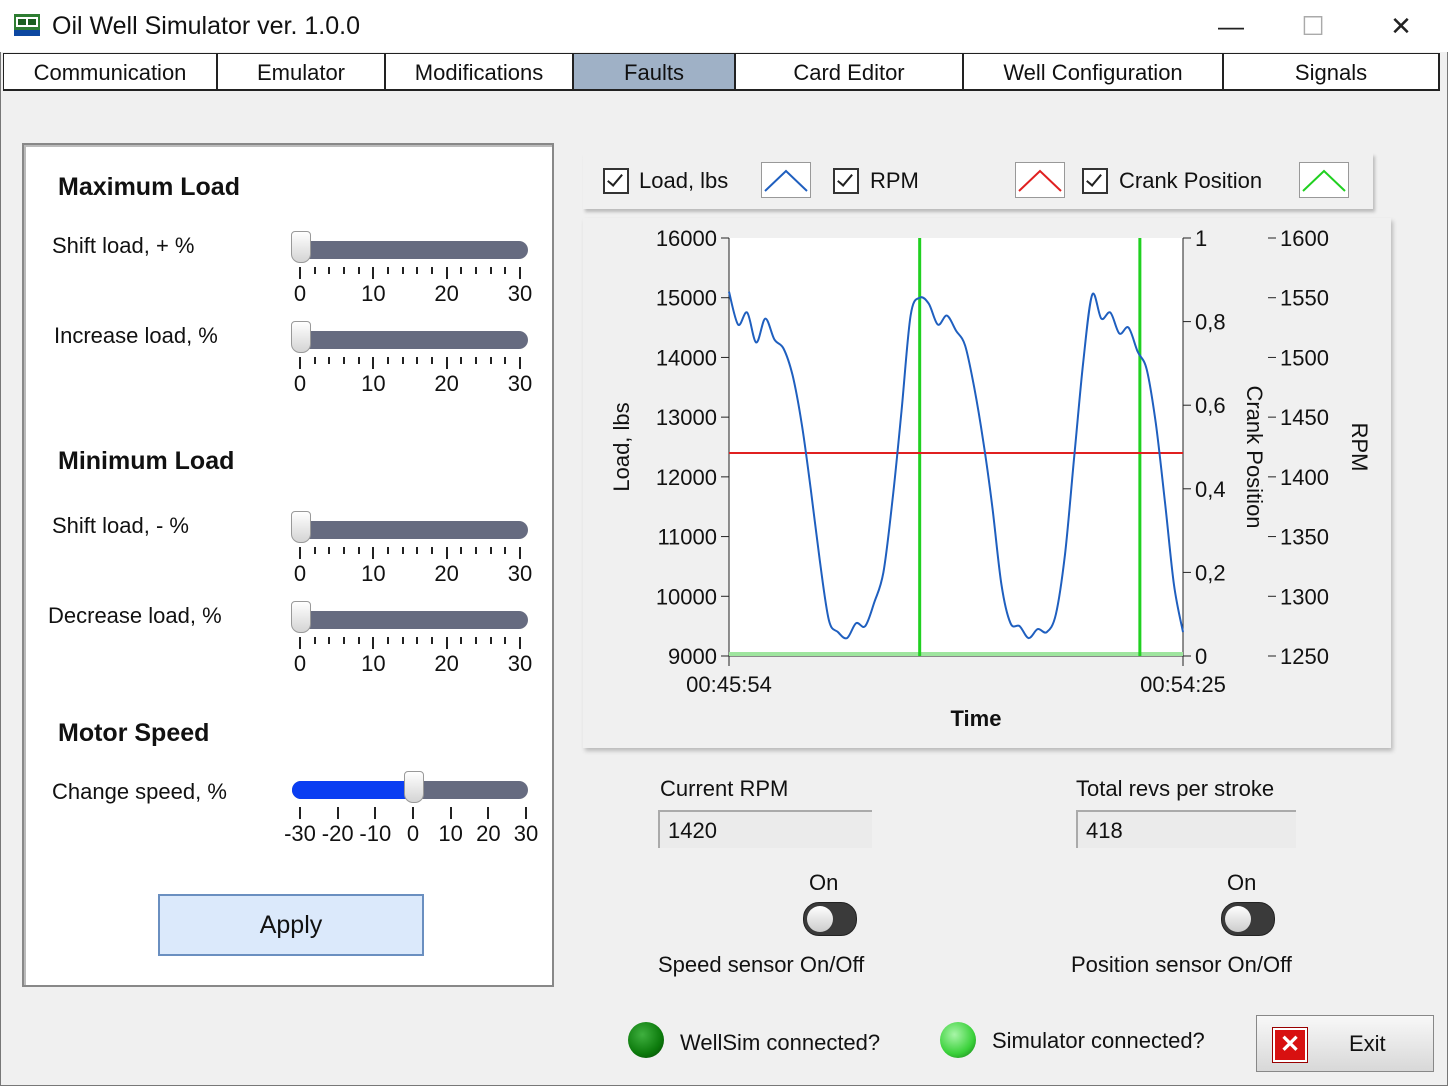  Describe the element at coordinates (1201, 656) in the screenshot. I see `y-tick-label-right1: 0` at that location.